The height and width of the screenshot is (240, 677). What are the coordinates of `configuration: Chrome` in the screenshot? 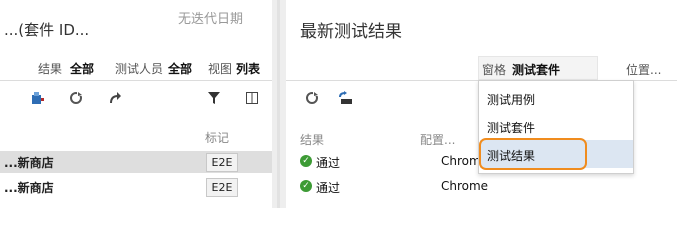 It's located at (465, 186).